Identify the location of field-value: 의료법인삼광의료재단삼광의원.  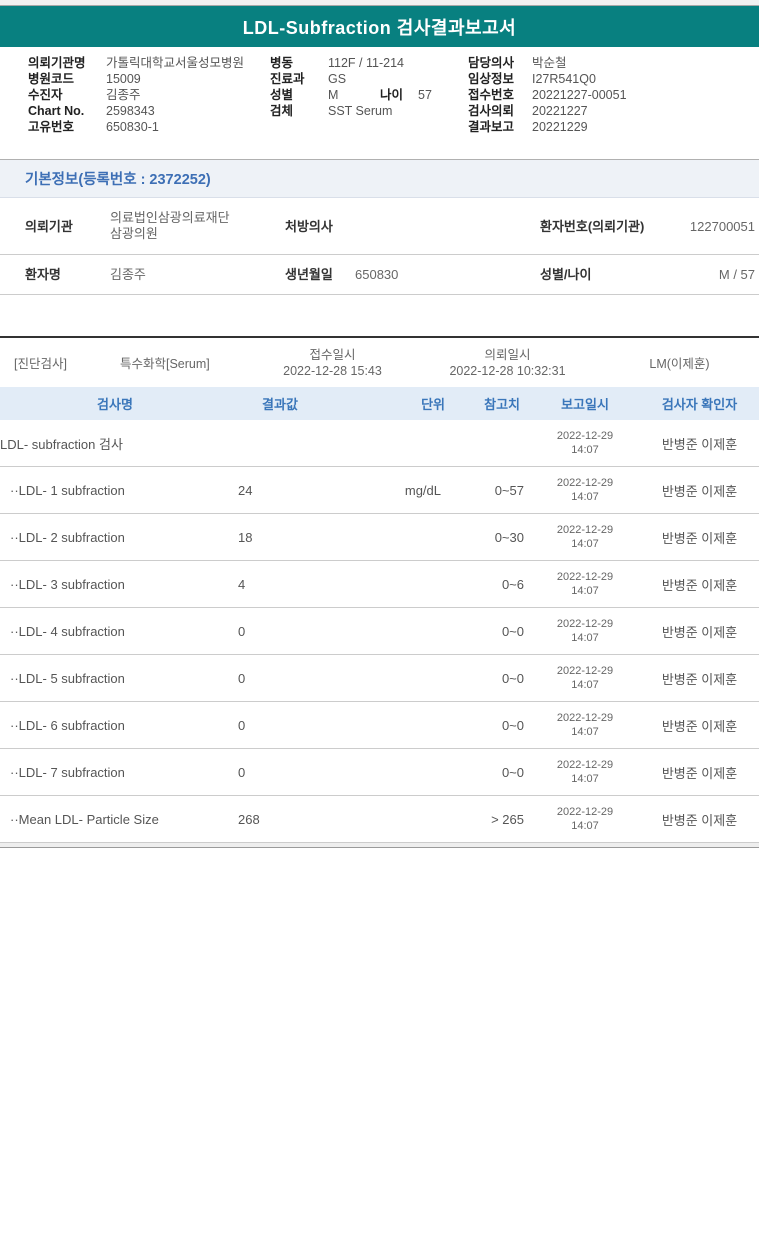
(170, 225).